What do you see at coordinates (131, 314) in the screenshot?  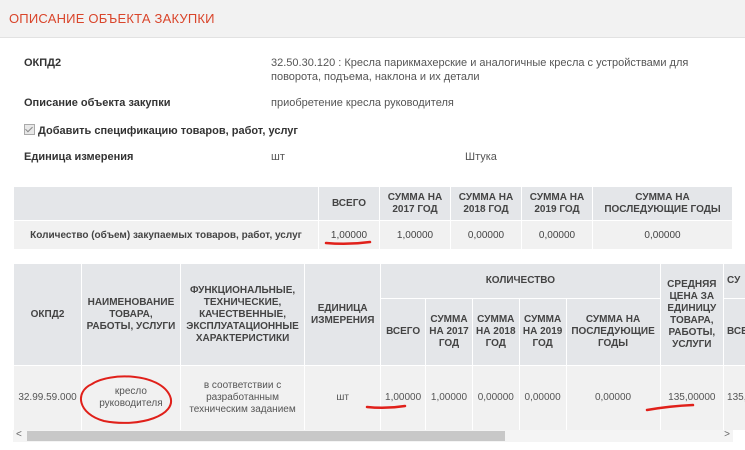 I see `spec-header-name: НАИМЕНОВАНИЕ ТОВАРА, РАБОТЫ, УСЛУГИ` at bounding box center [131, 314].